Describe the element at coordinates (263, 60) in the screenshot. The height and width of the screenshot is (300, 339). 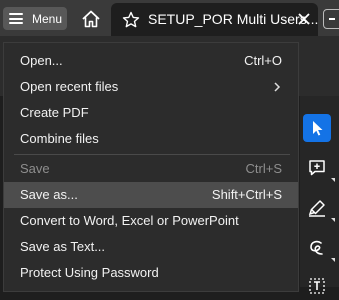
I see `menu-item-shortcut: Ctrl+O` at that location.